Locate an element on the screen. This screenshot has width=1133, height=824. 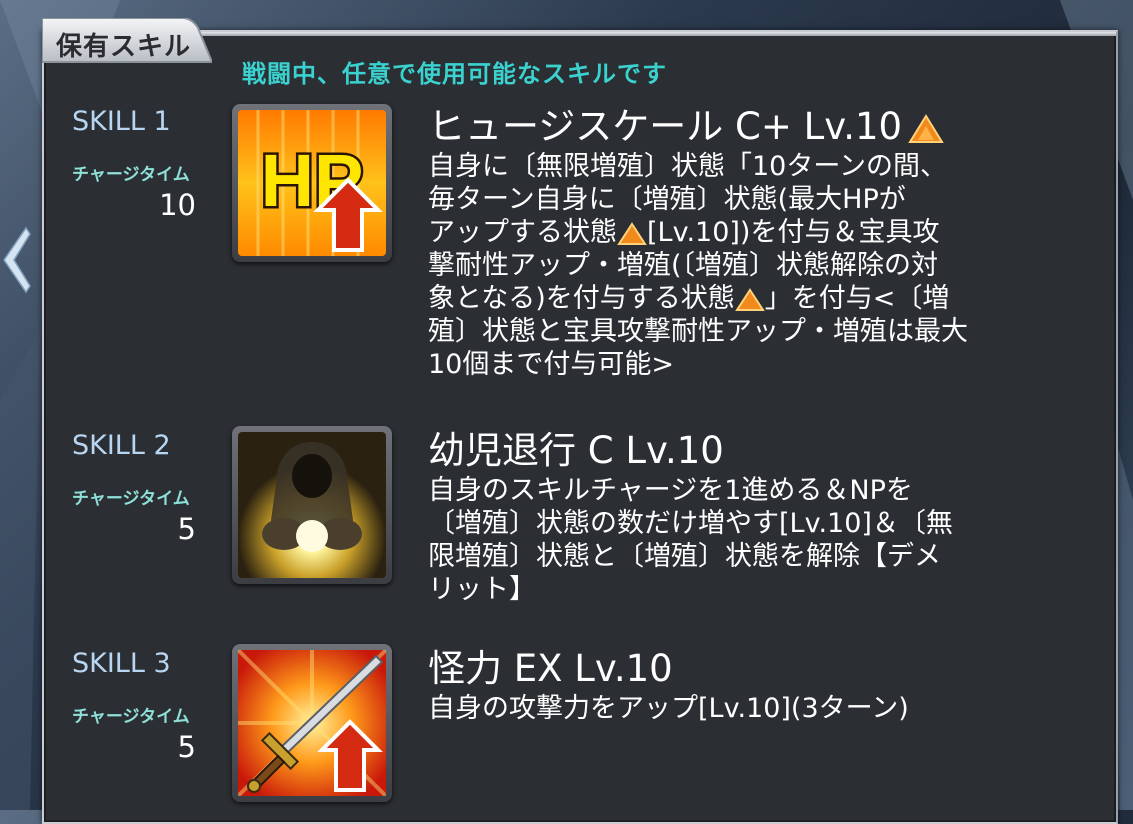
hooded-figure-orb-icon is located at coordinates (312, 505).